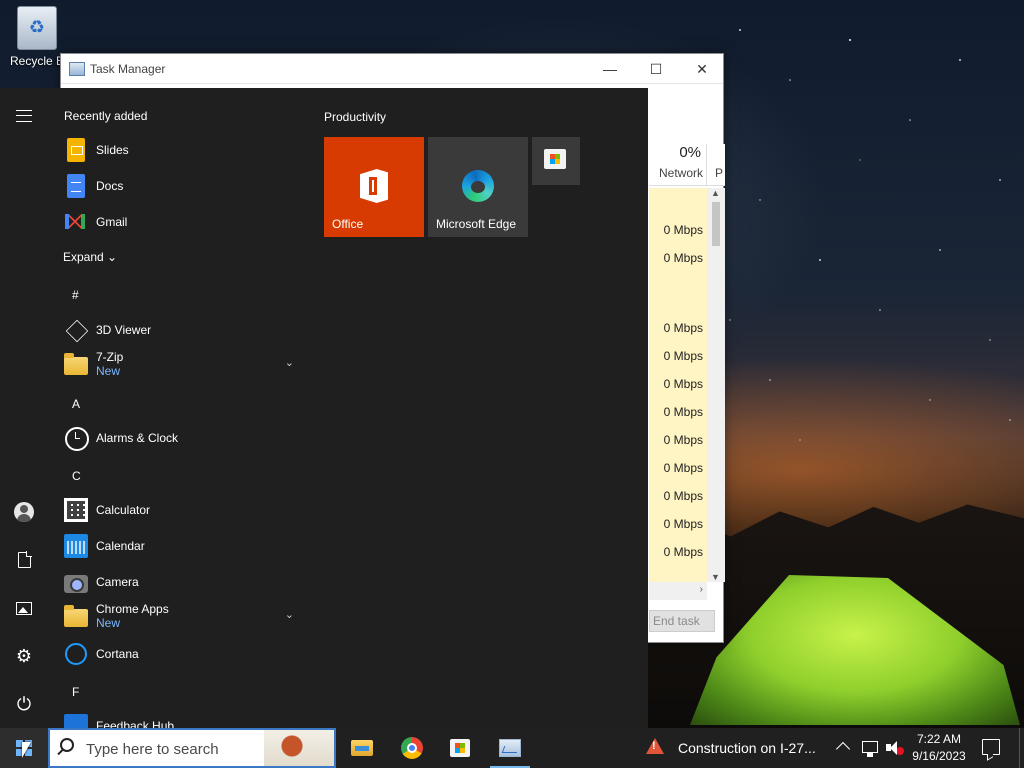 The height and width of the screenshot is (768, 1024). What do you see at coordinates (124, 330) in the screenshot?
I see `app-name: 3D Viewer` at bounding box center [124, 330].